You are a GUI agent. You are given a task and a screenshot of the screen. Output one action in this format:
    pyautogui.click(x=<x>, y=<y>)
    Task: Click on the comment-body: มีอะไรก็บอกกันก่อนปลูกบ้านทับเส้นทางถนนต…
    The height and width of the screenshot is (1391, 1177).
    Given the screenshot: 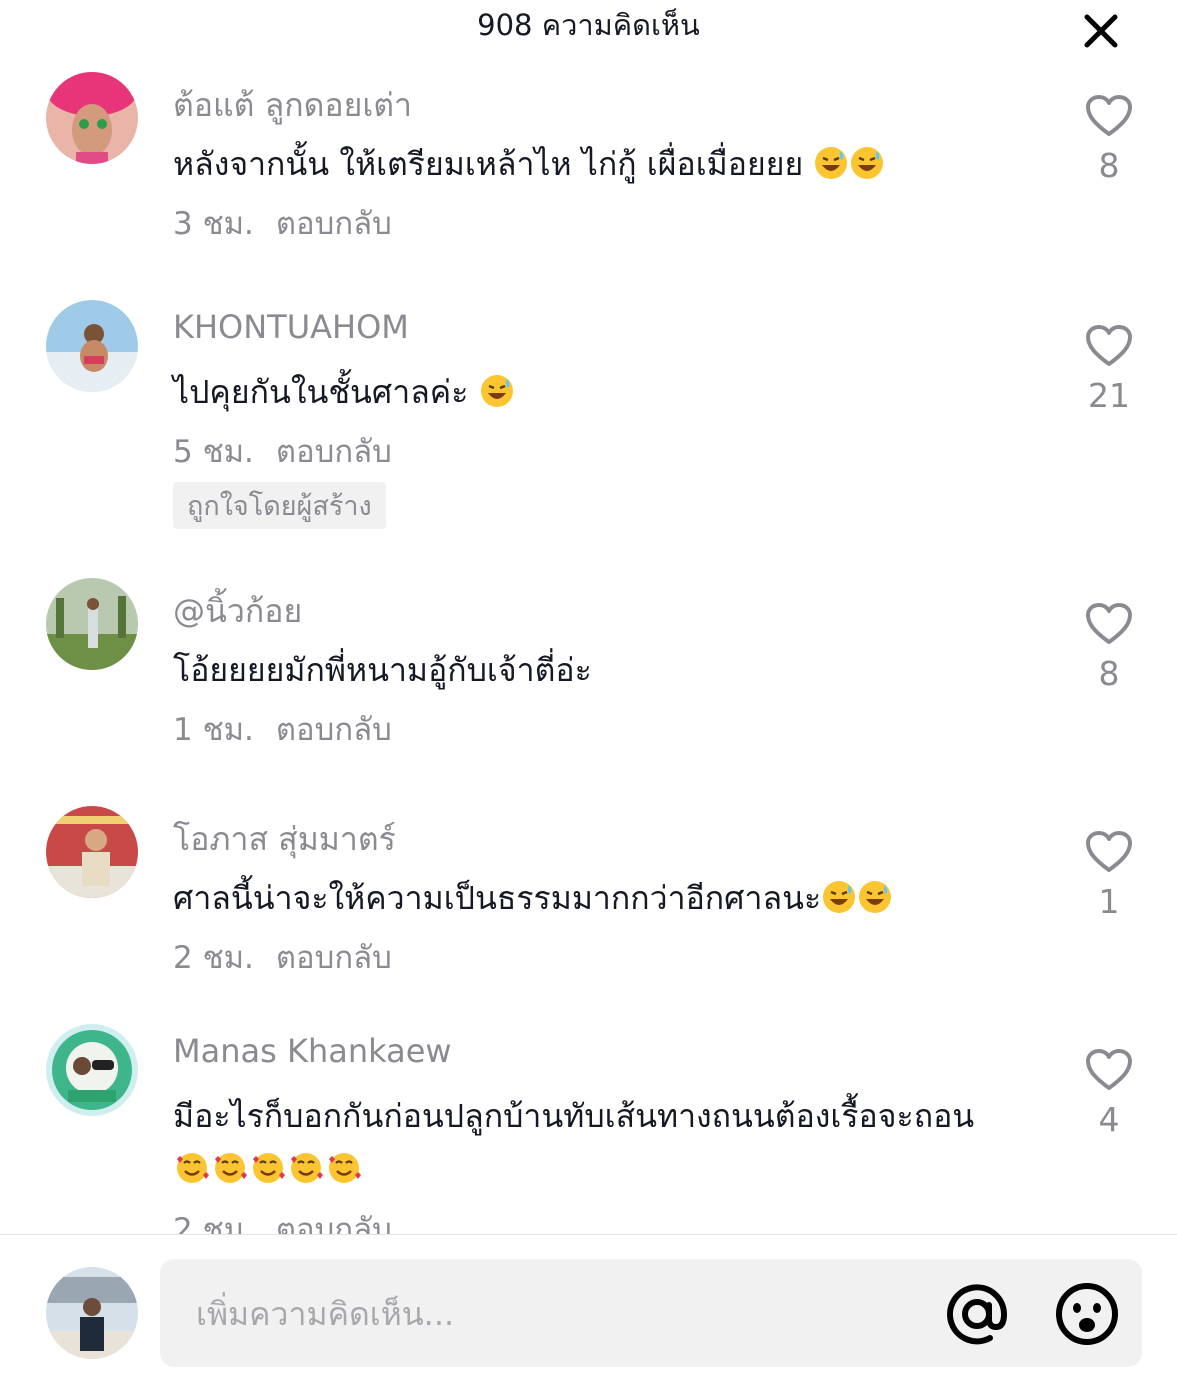 What is the action you would take?
    pyautogui.click(x=574, y=1116)
    